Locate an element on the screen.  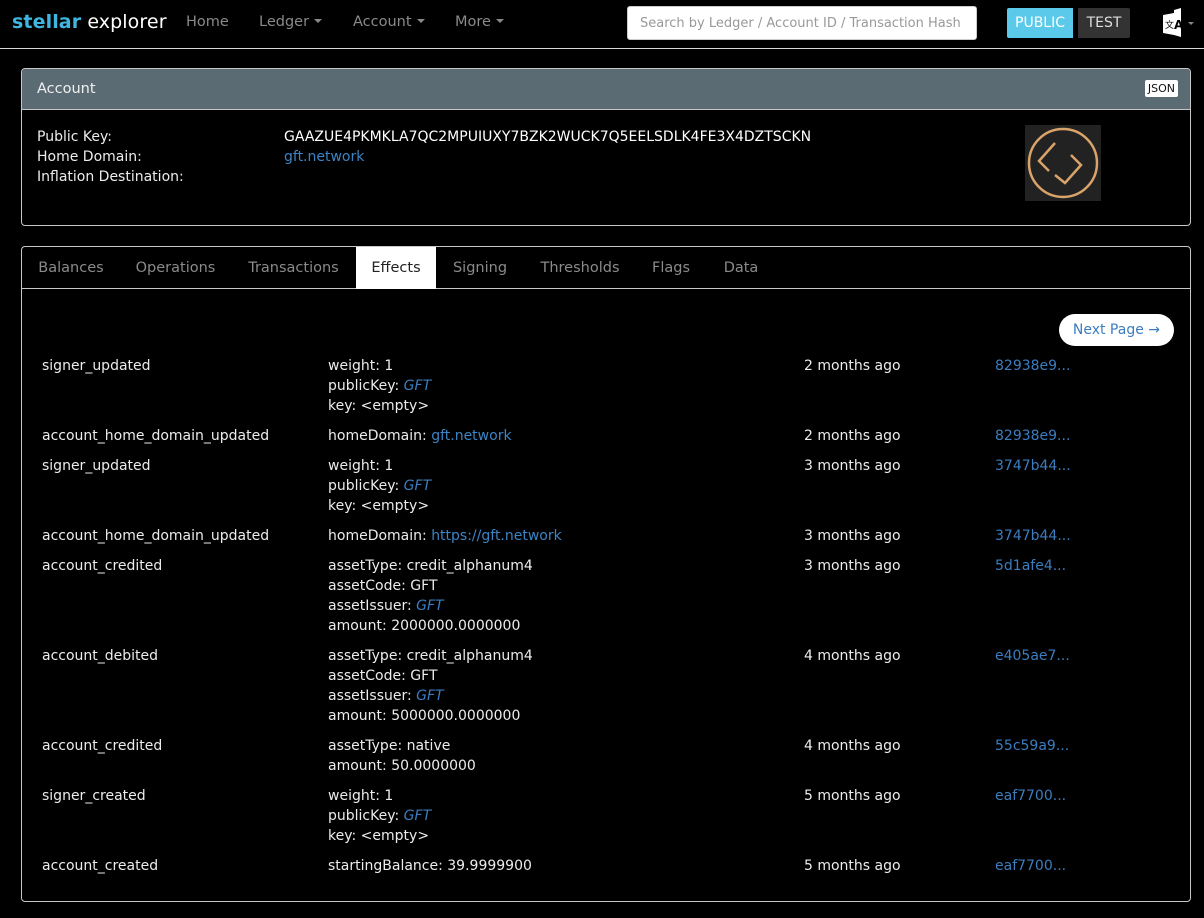
network-public-button: PUBLIC is located at coordinates (1040, 23).